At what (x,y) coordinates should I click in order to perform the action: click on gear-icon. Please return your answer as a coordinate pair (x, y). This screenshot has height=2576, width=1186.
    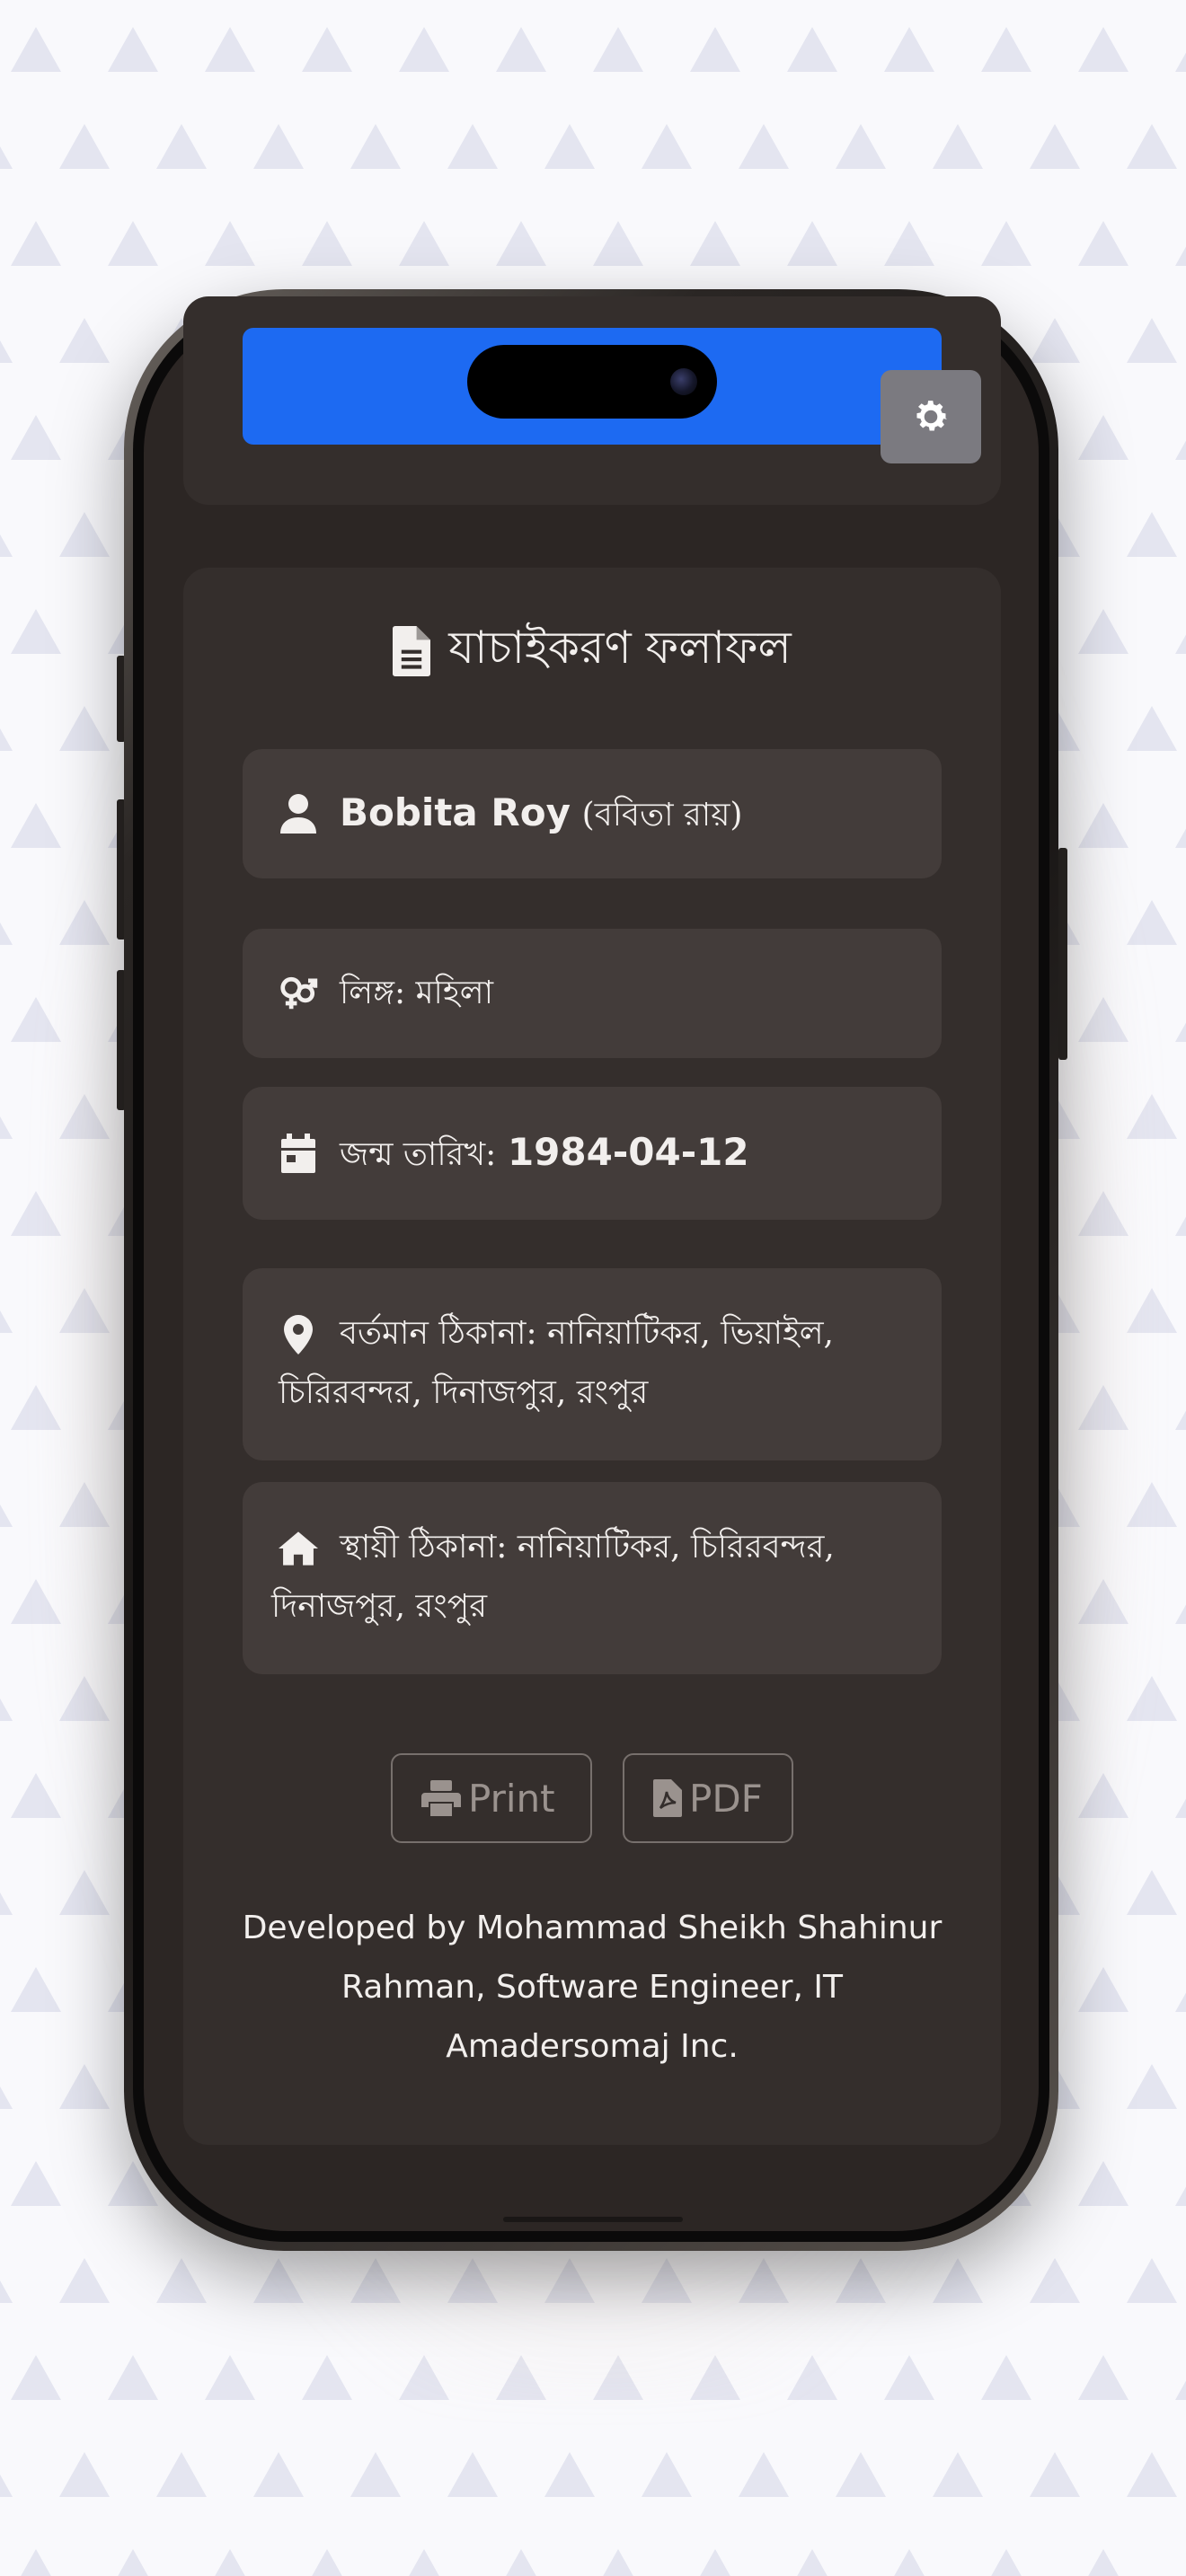
    Looking at the image, I should click on (932, 416).